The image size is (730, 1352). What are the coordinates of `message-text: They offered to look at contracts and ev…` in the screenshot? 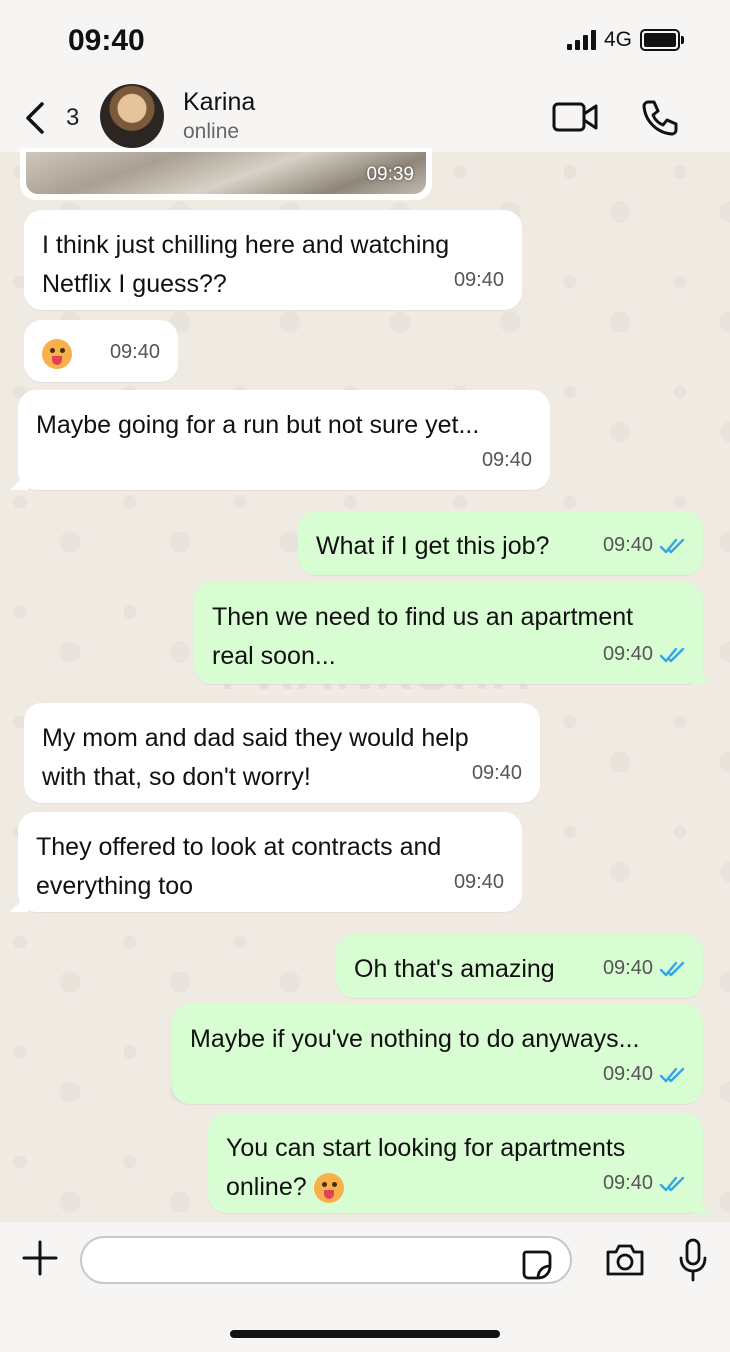 It's located at (239, 866).